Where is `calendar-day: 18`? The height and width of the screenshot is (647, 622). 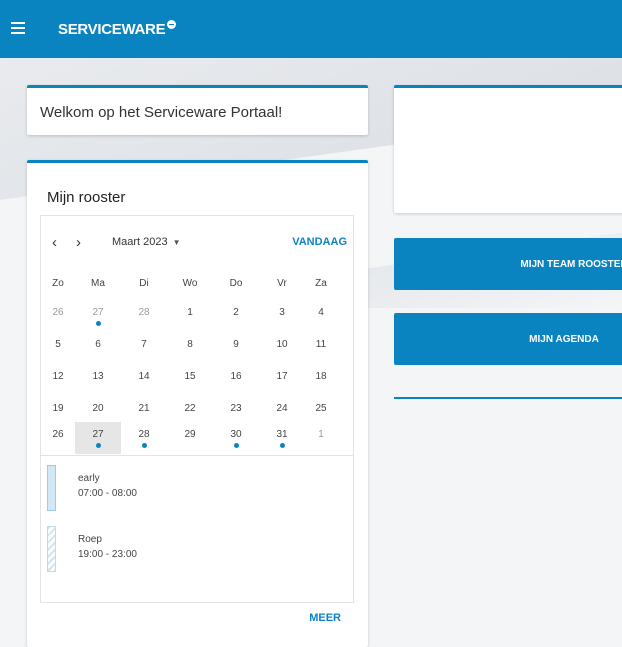 calendar-day: 18 is located at coordinates (321, 380).